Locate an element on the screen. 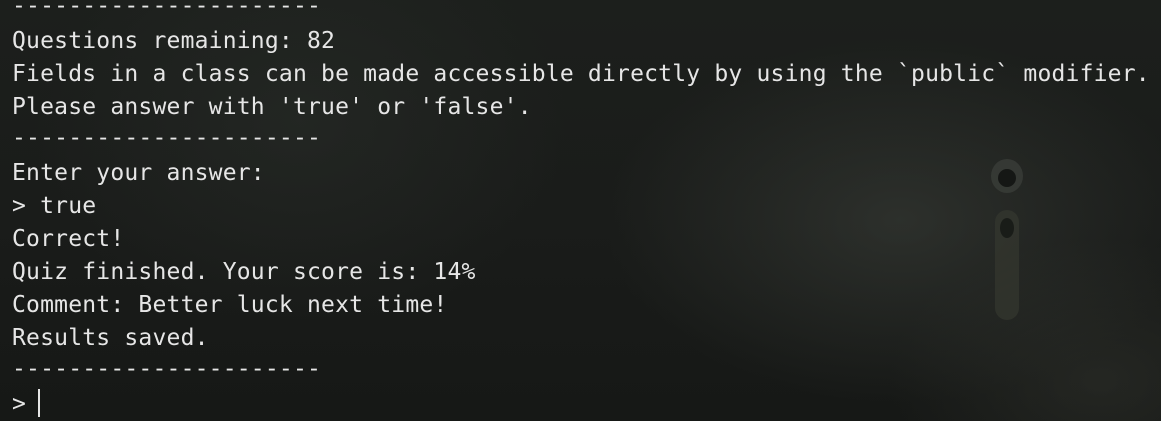 The width and height of the screenshot is (1161, 421). enter-answer-prompt: Enter your answer: is located at coordinates (138, 173).